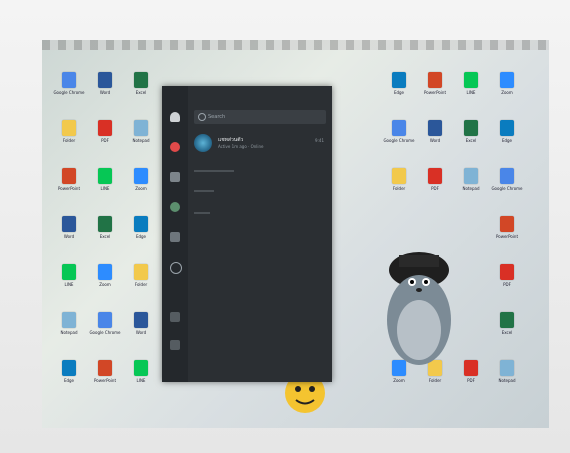  Describe the element at coordinates (260, 145) in the screenshot. I see `chat-list-item: แชทส่วนตัว Active 1m ago · Online 9:41` at that location.